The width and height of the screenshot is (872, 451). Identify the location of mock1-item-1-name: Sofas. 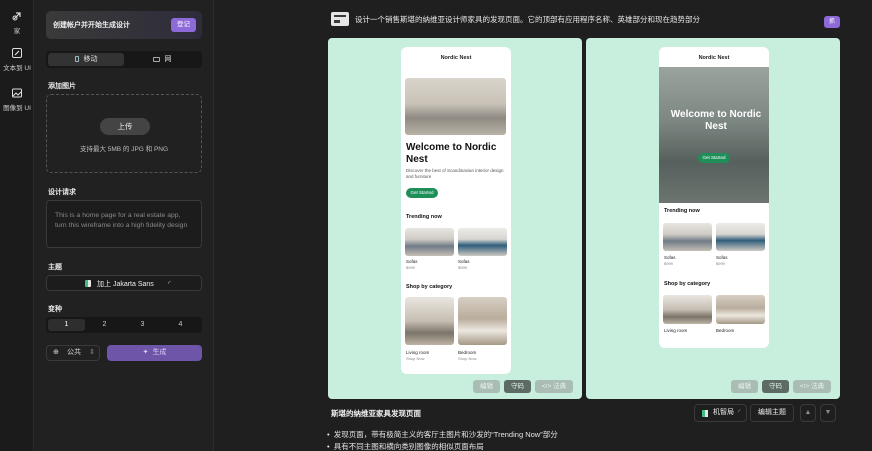
(412, 261).